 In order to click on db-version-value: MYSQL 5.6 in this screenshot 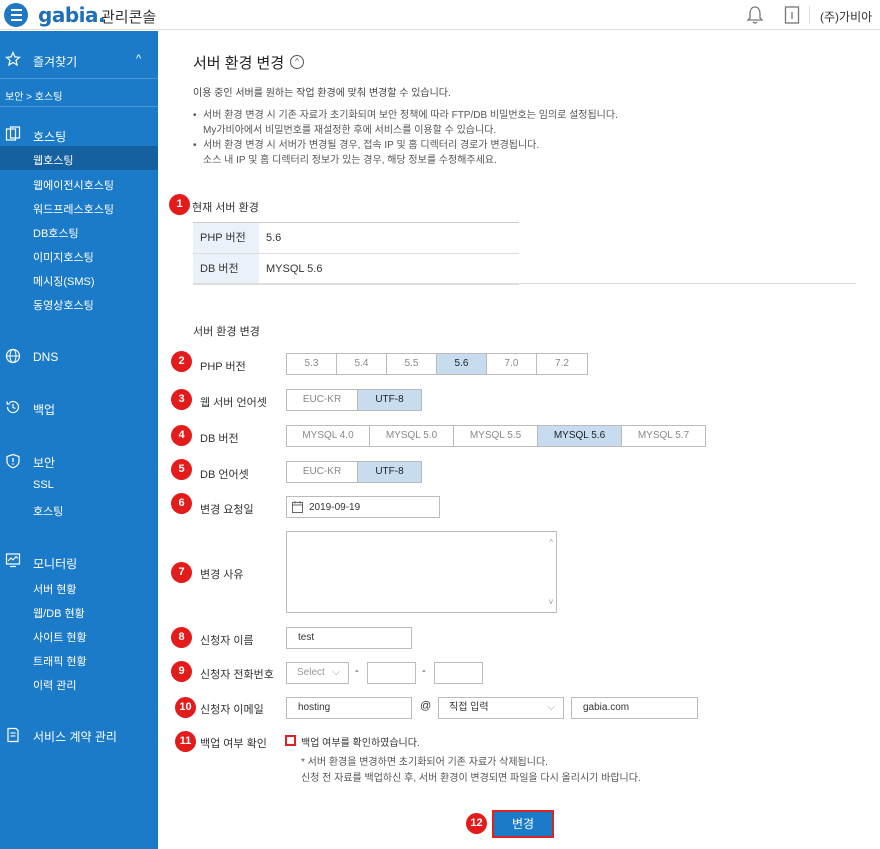, I will do `click(294, 269)`.